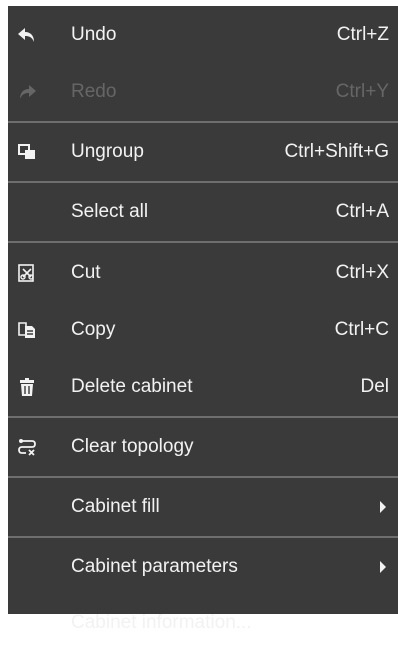 The width and height of the screenshot is (398, 651). What do you see at coordinates (132, 446) in the screenshot?
I see `clear-topology-label: Clear topology` at bounding box center [132, 446].